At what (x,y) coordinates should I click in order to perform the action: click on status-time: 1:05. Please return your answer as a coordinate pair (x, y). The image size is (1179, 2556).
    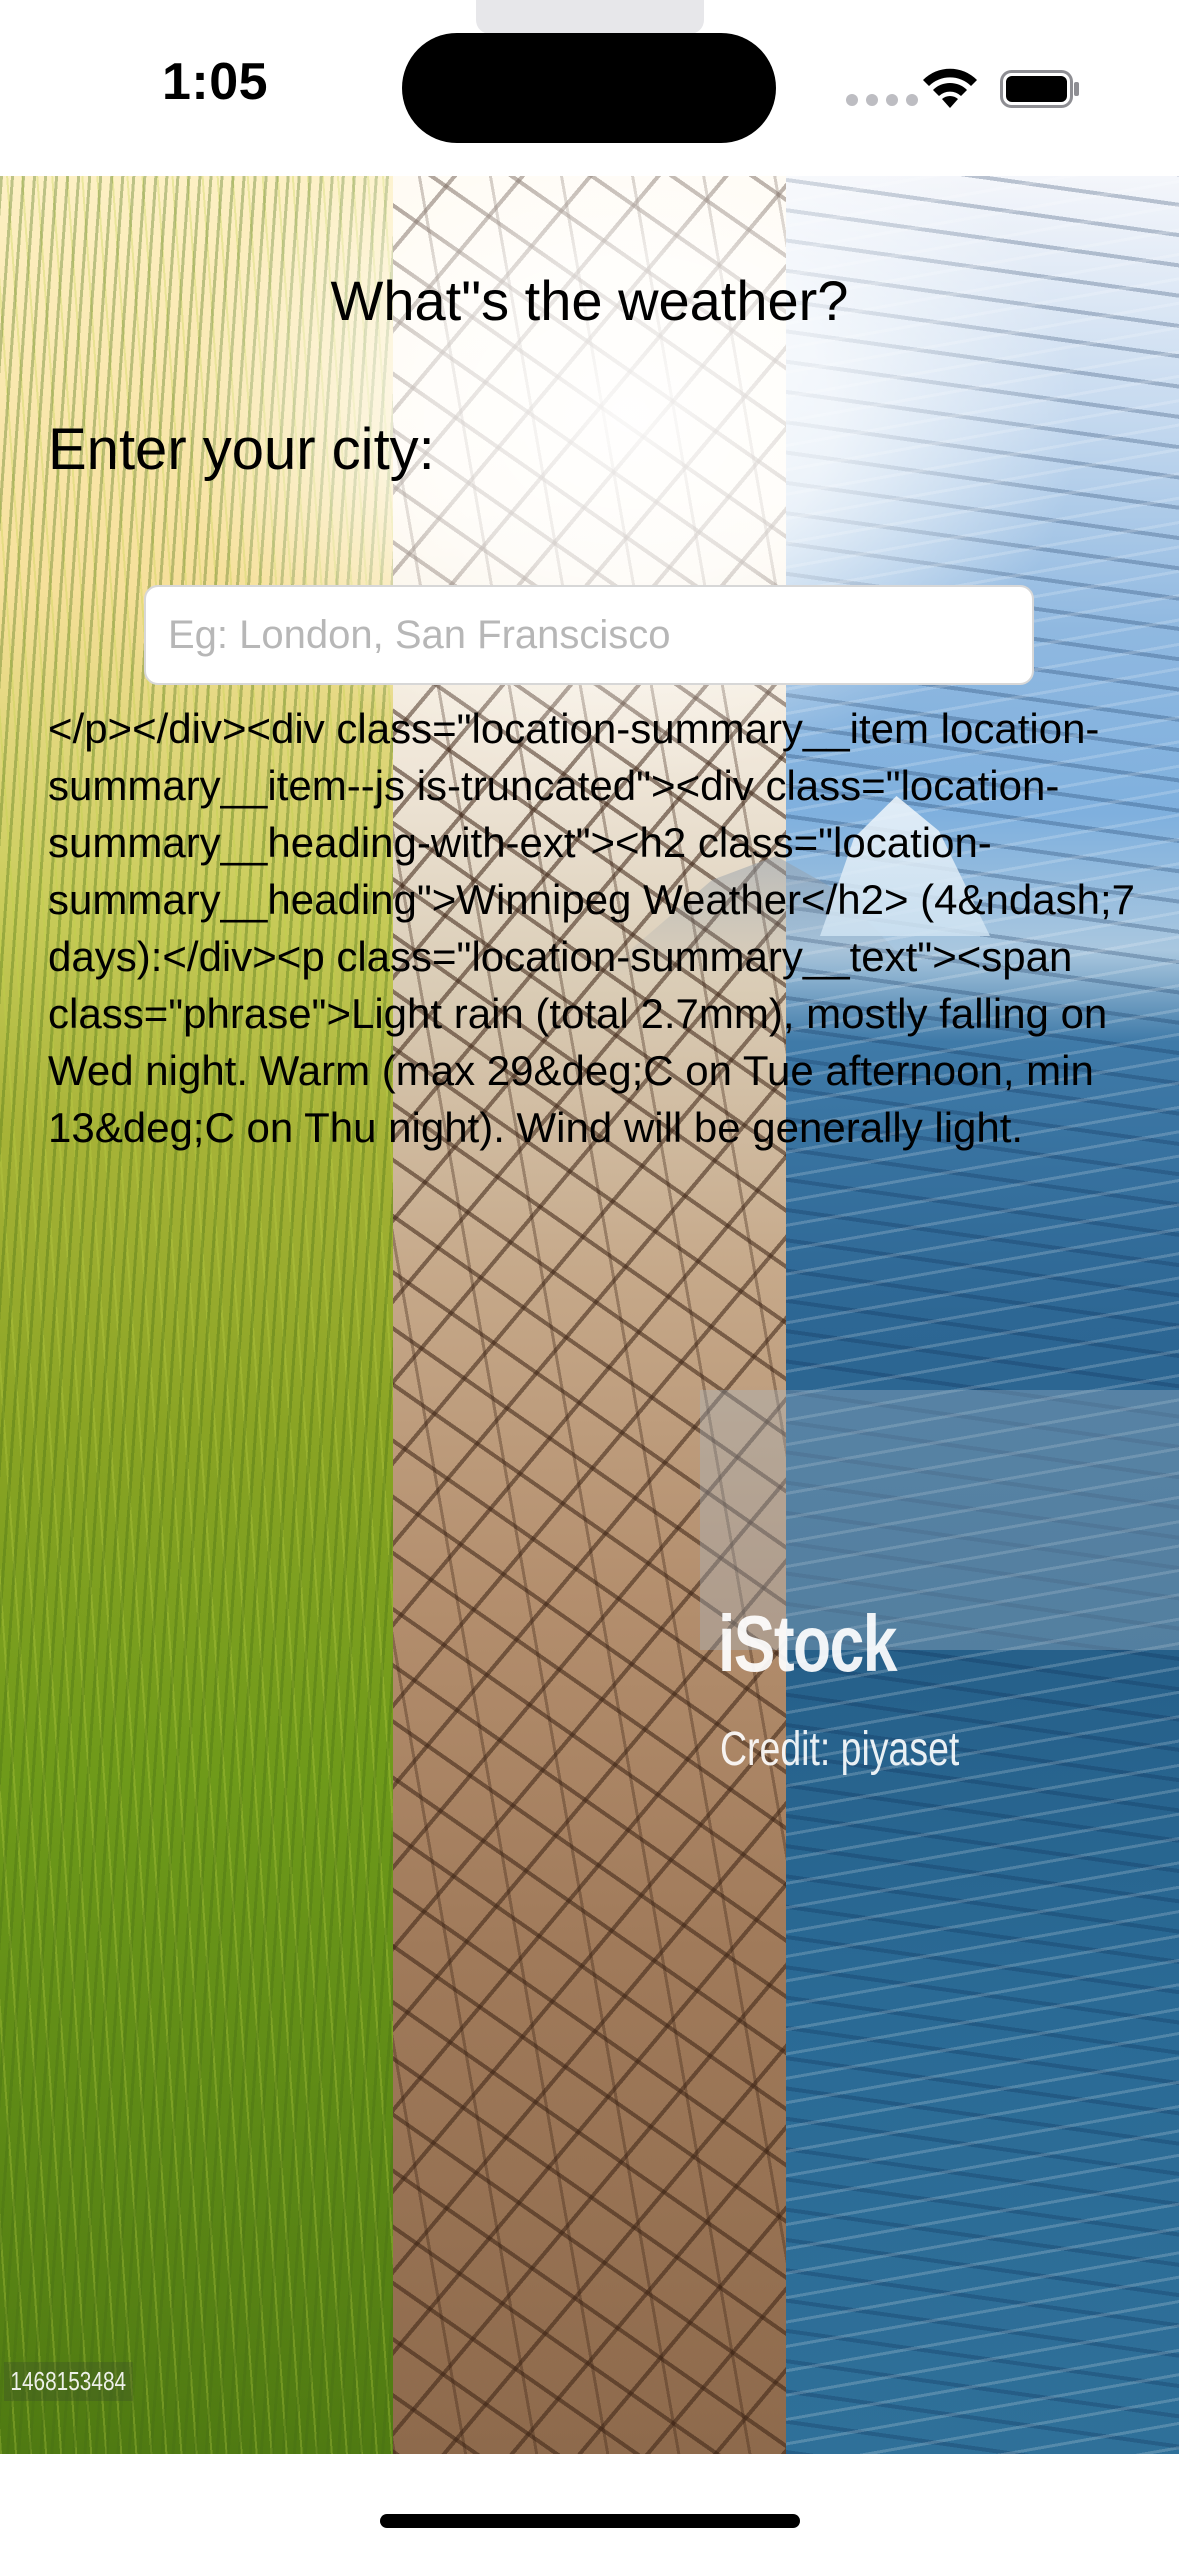
    Looking at the image, I should click on (215, 82).